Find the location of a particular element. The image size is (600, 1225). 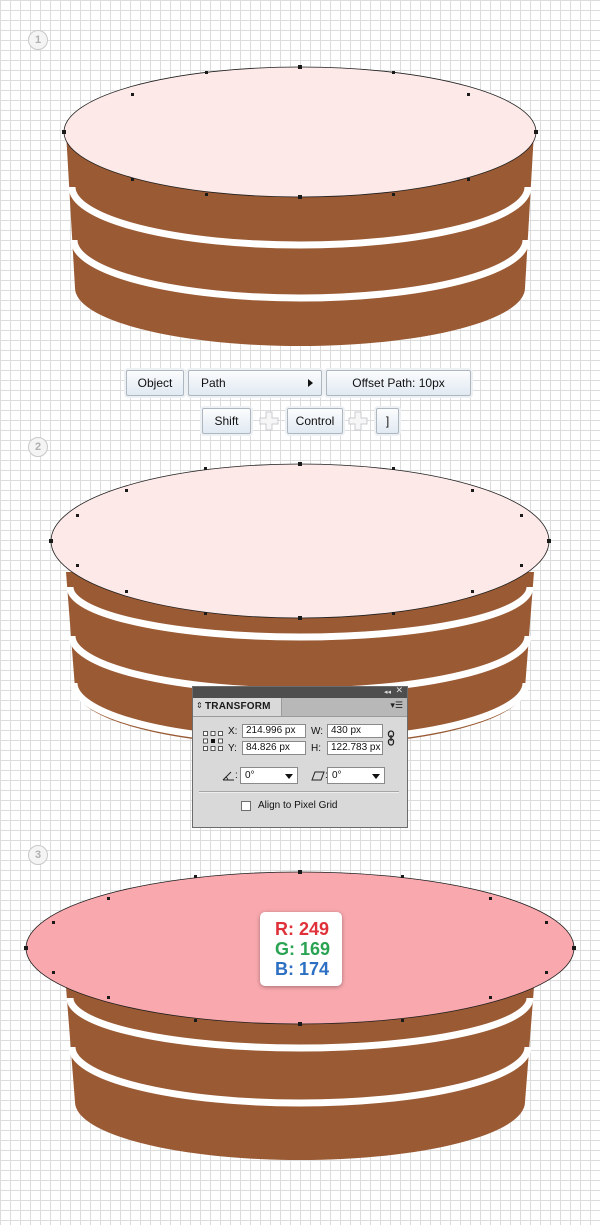

rgb-green-value: G: 169 is located at coordinates (303, 949).